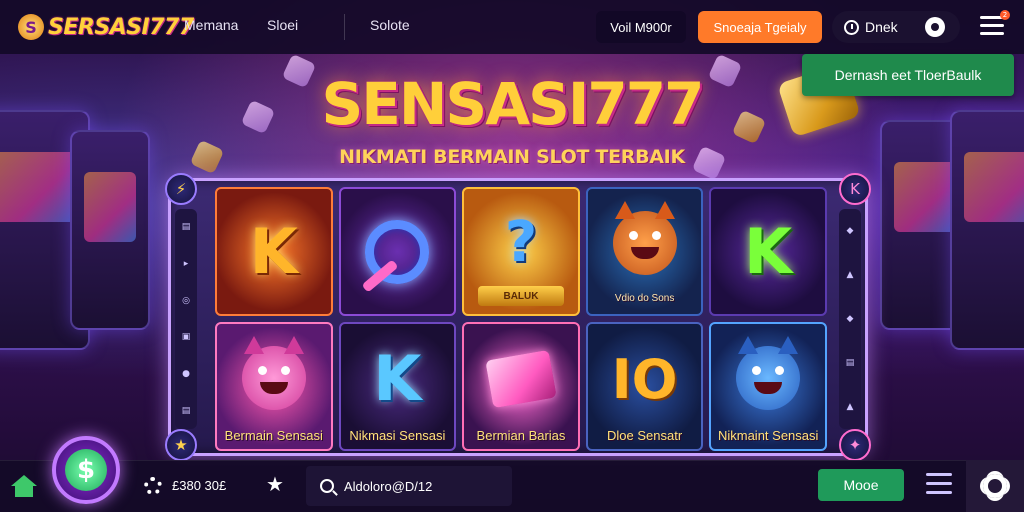 Image resolution: width=1024 pixels, height=512 pixels. I want to click on dollar-icon: $, so click(86, 470).